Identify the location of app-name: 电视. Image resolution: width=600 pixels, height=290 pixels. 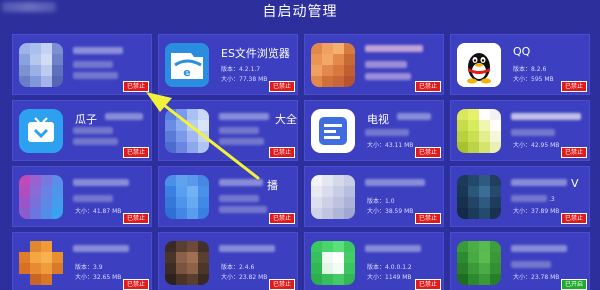
(378, 119).